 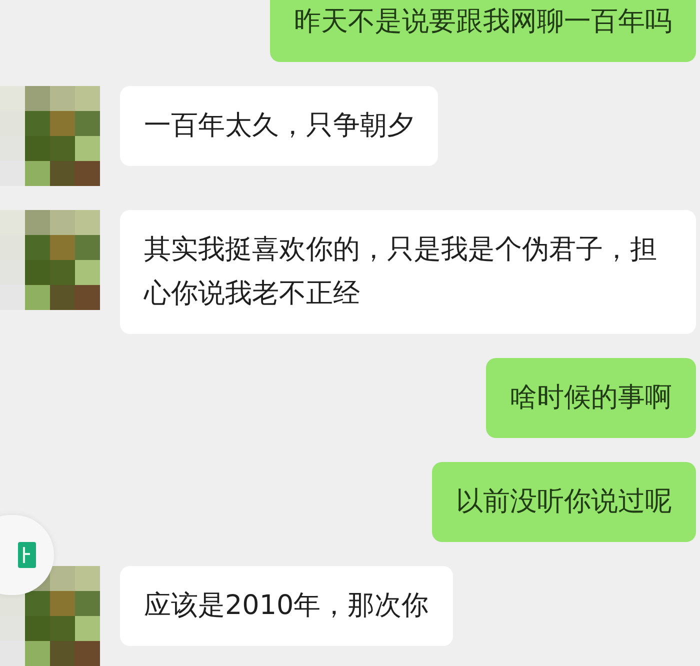 I want to click on message-bubble: 一百年太久，只争朝夕, so click(x=279, y=126).